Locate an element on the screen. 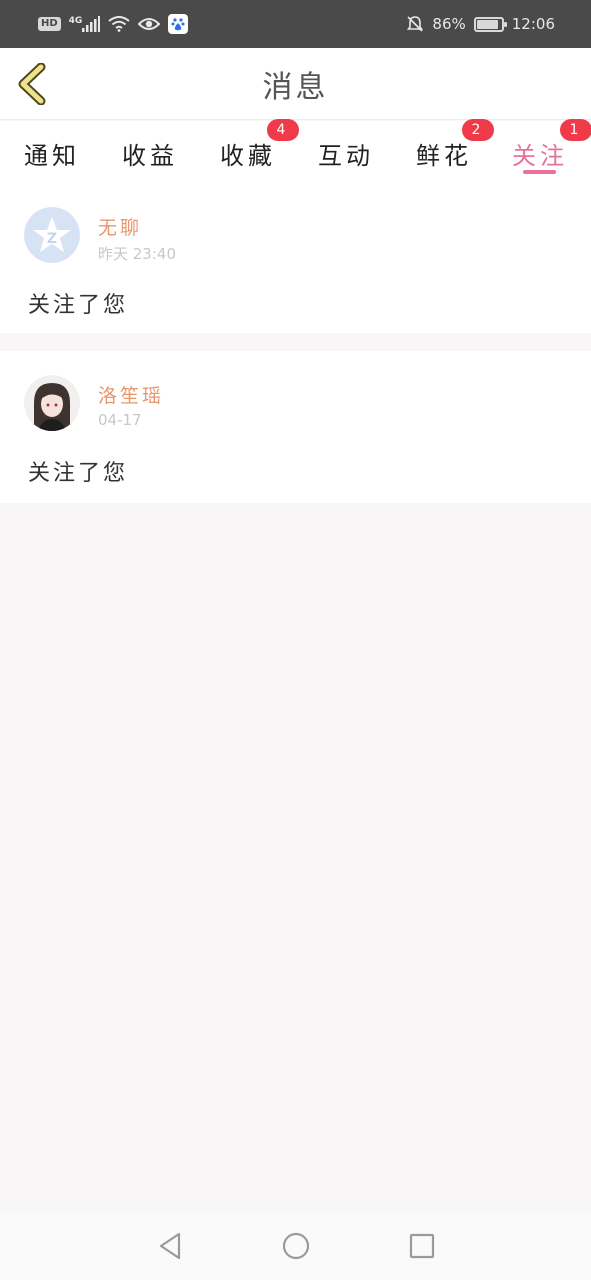 The height and width of the screenshot is (1280, 591). tab-notice: 通知 is located at coordinates (52, 153).